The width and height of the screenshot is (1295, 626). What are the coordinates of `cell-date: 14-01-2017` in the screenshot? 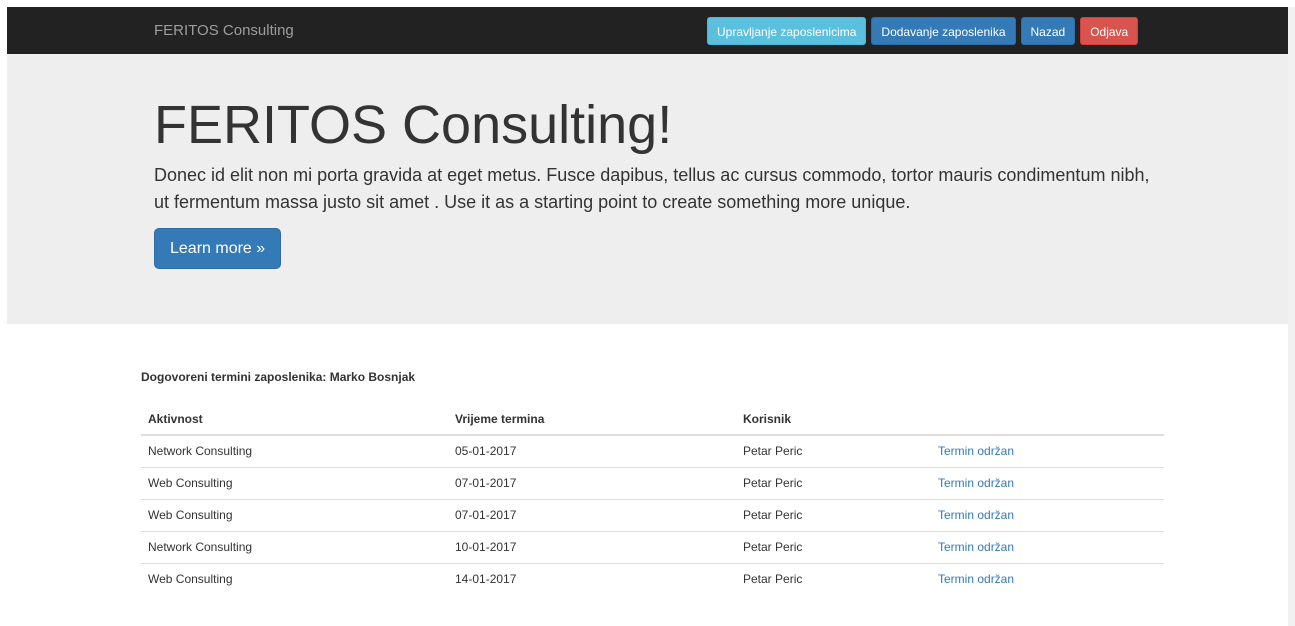 It's located at (592, 578).